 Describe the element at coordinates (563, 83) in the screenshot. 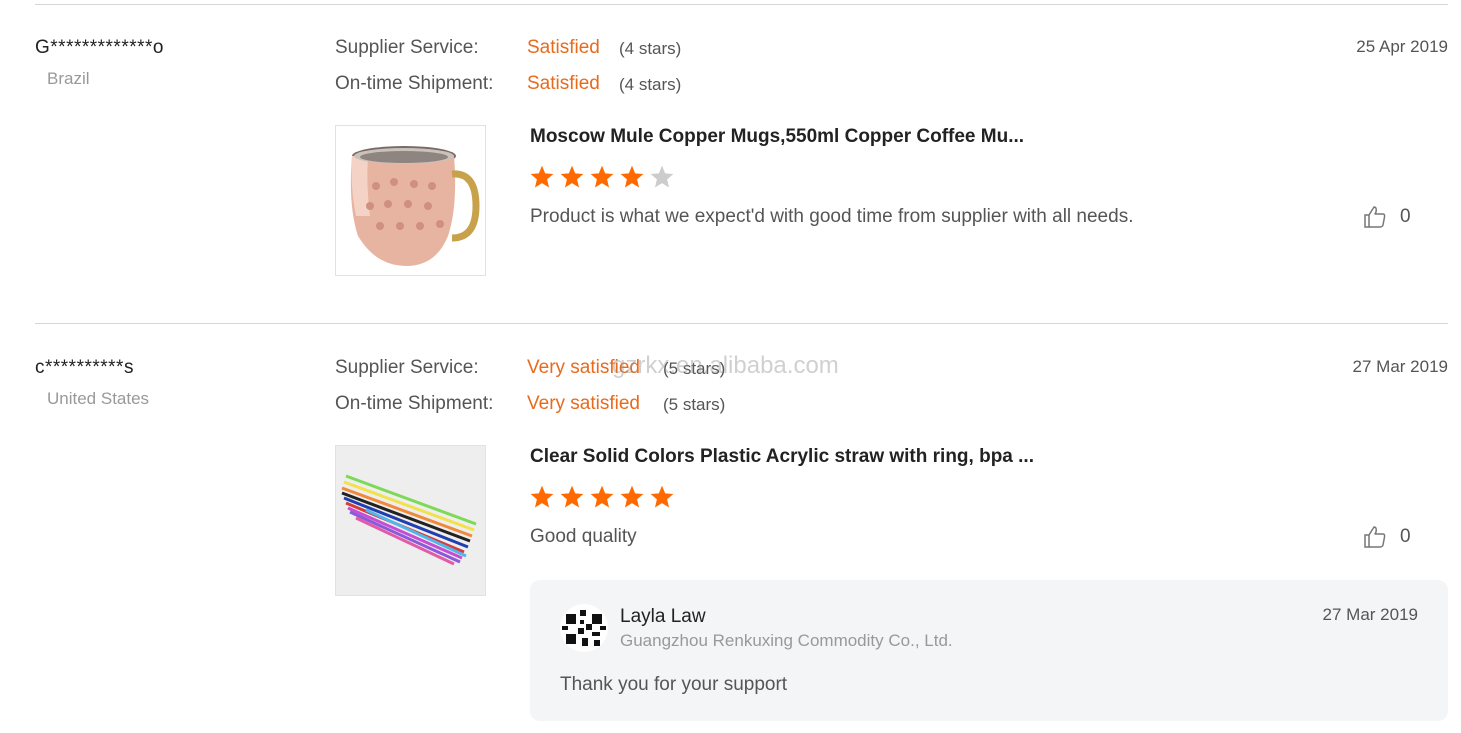

I see `shipment-value: Satisfied` at that location.